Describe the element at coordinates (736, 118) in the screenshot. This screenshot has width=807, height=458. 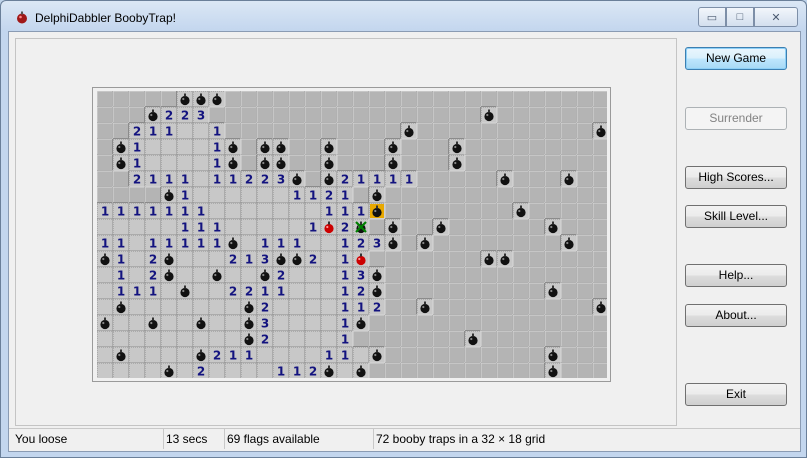
I see `surrender-button: Surrender` at that location.